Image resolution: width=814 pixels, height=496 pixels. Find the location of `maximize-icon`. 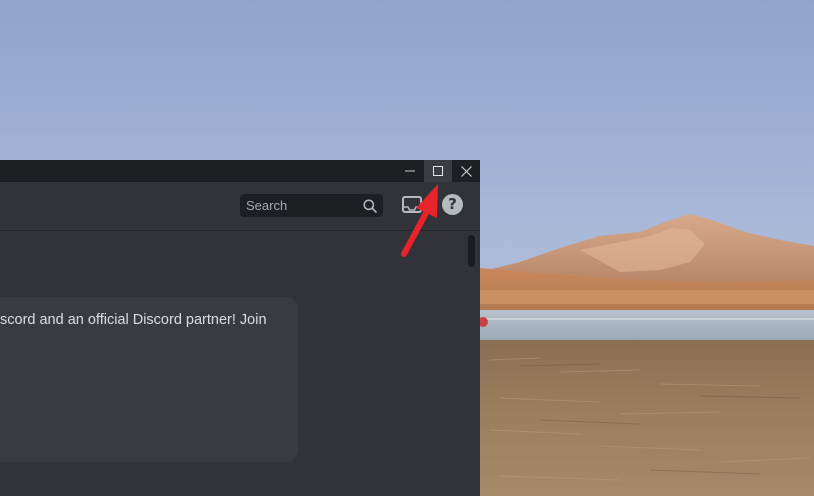

maximize-icon is located at coordinates (438, 171).